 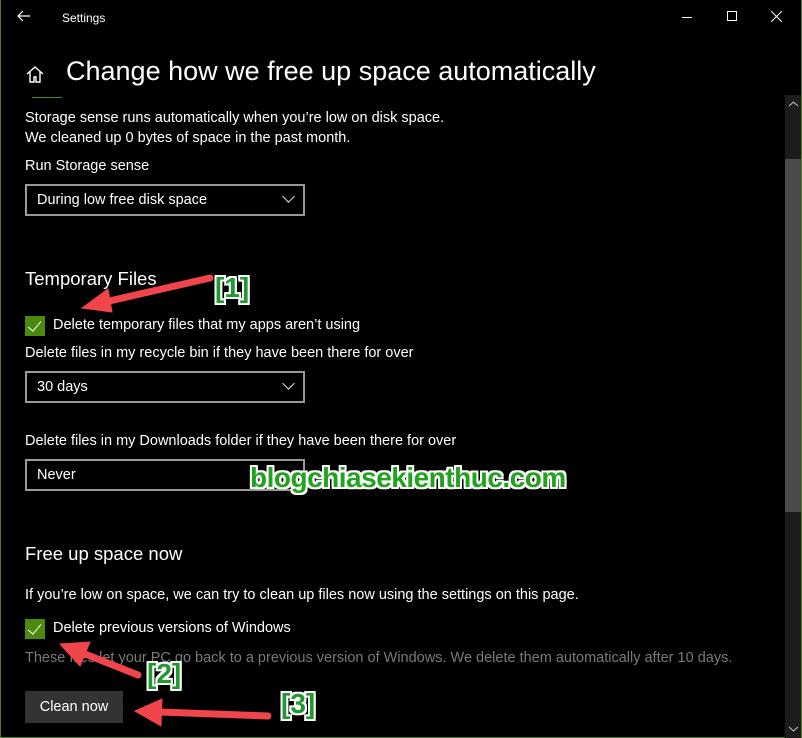 What do you see at coordinates (96, 300) in the screenshot?
I see `arrow-1-head` at bounding box center [96, 300].